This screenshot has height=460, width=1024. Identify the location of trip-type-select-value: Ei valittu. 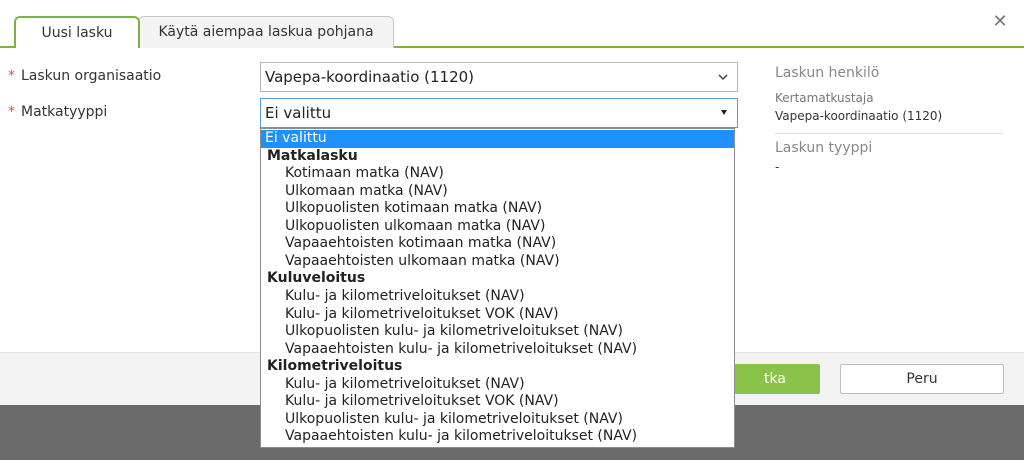
(298, 113).